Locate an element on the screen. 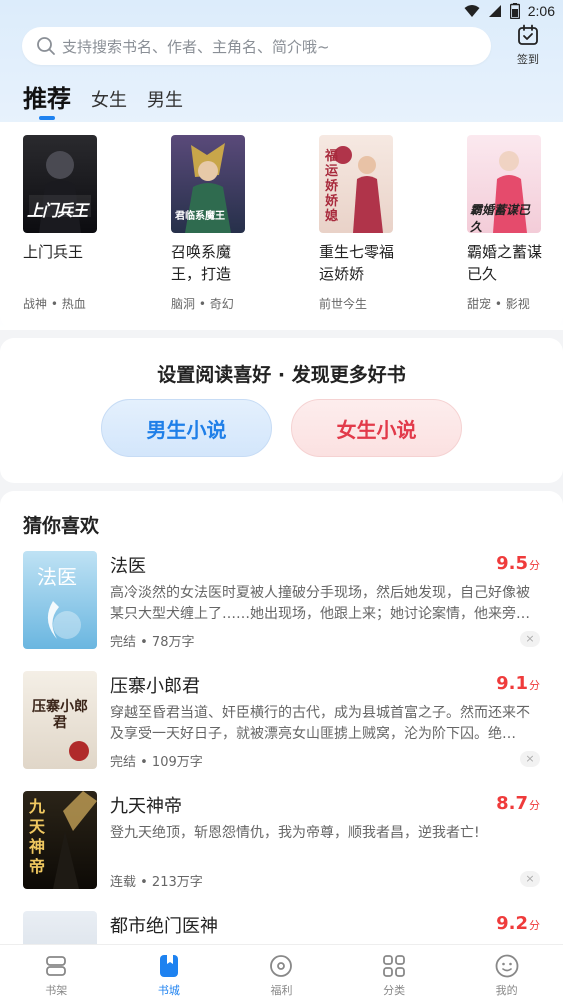 The image size is (563, 1002). book-score: 9.2分 is located at coordinates (518, 923).